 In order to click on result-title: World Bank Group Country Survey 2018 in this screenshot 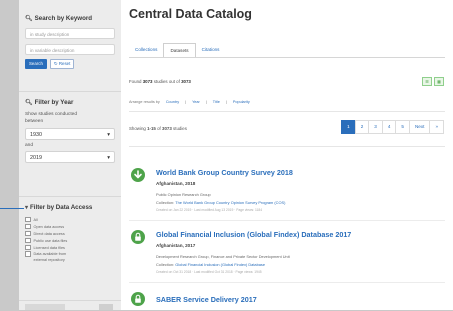, I will do `click(224, 172)`.